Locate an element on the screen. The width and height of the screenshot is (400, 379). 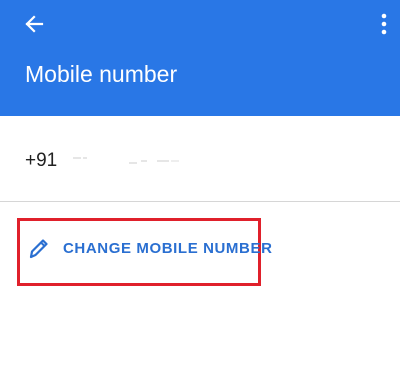
change-mobile-number-button: CHANGE MOBILE NUMBER is located at coordinates (150, 249).